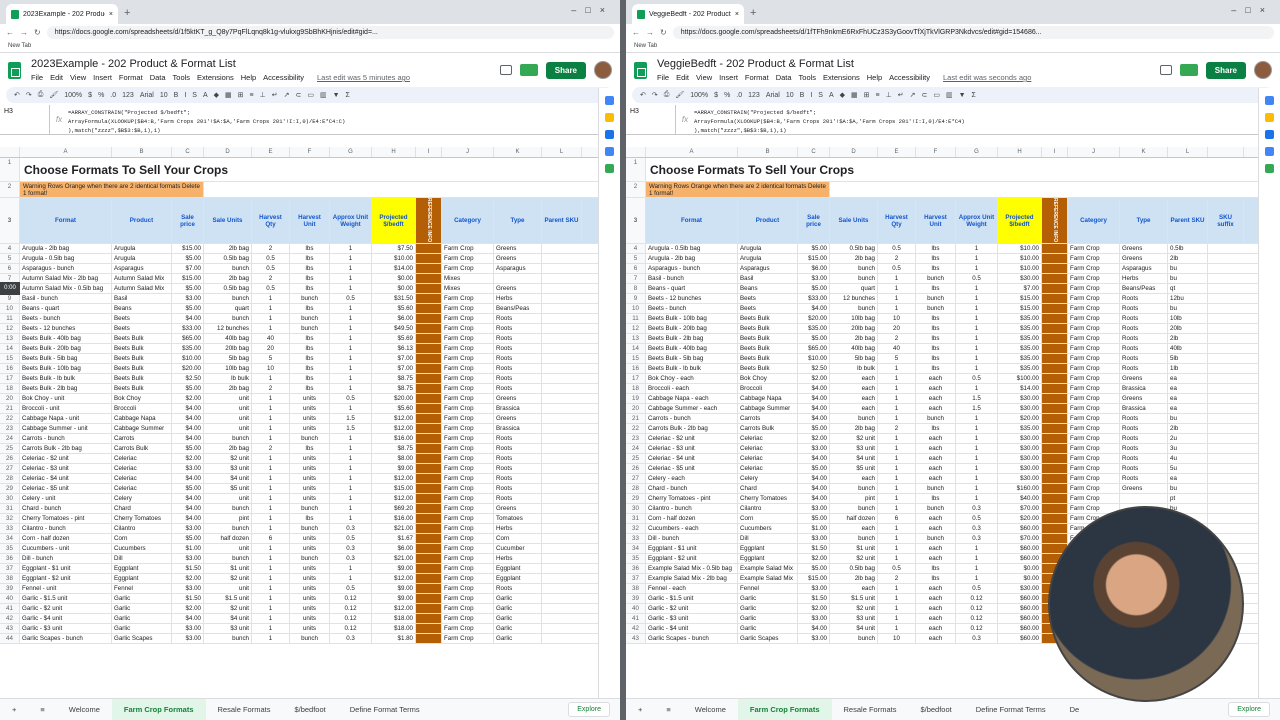  Describe the element at coordinates (10, 220) in the screenshot. I see `row-number: 3` at that location.